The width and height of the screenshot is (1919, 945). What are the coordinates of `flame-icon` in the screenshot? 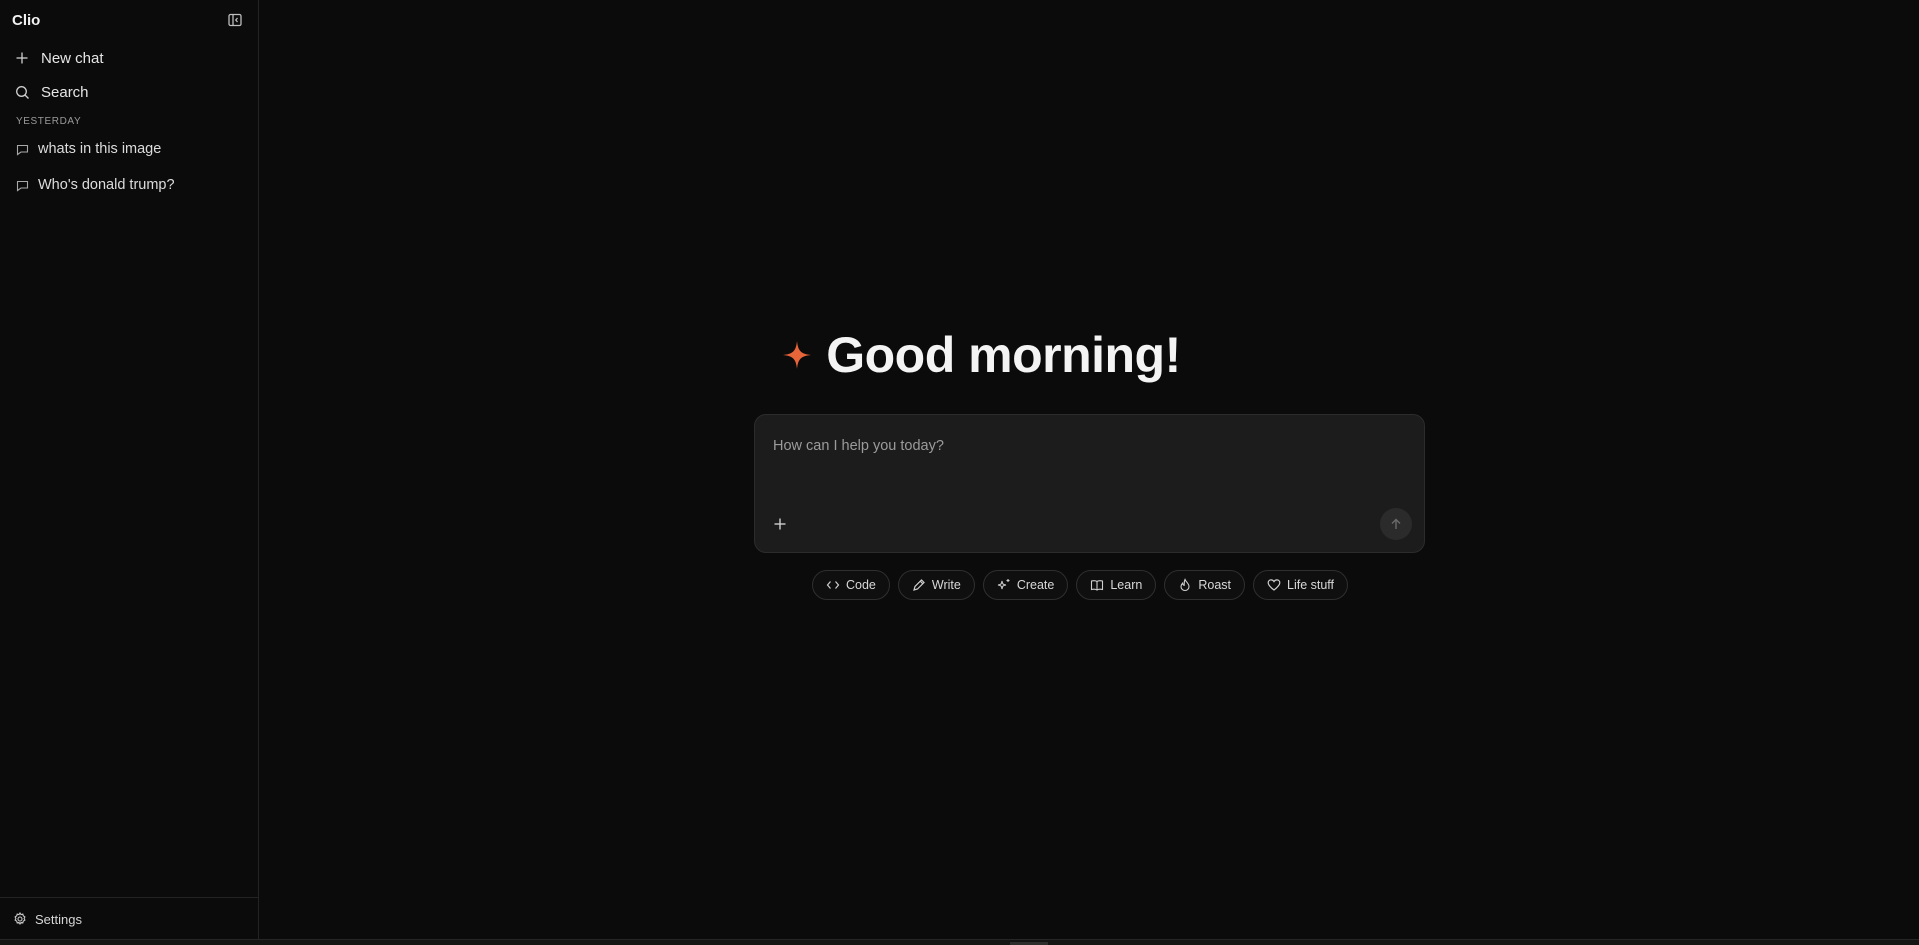 It's located at (1185, 585).